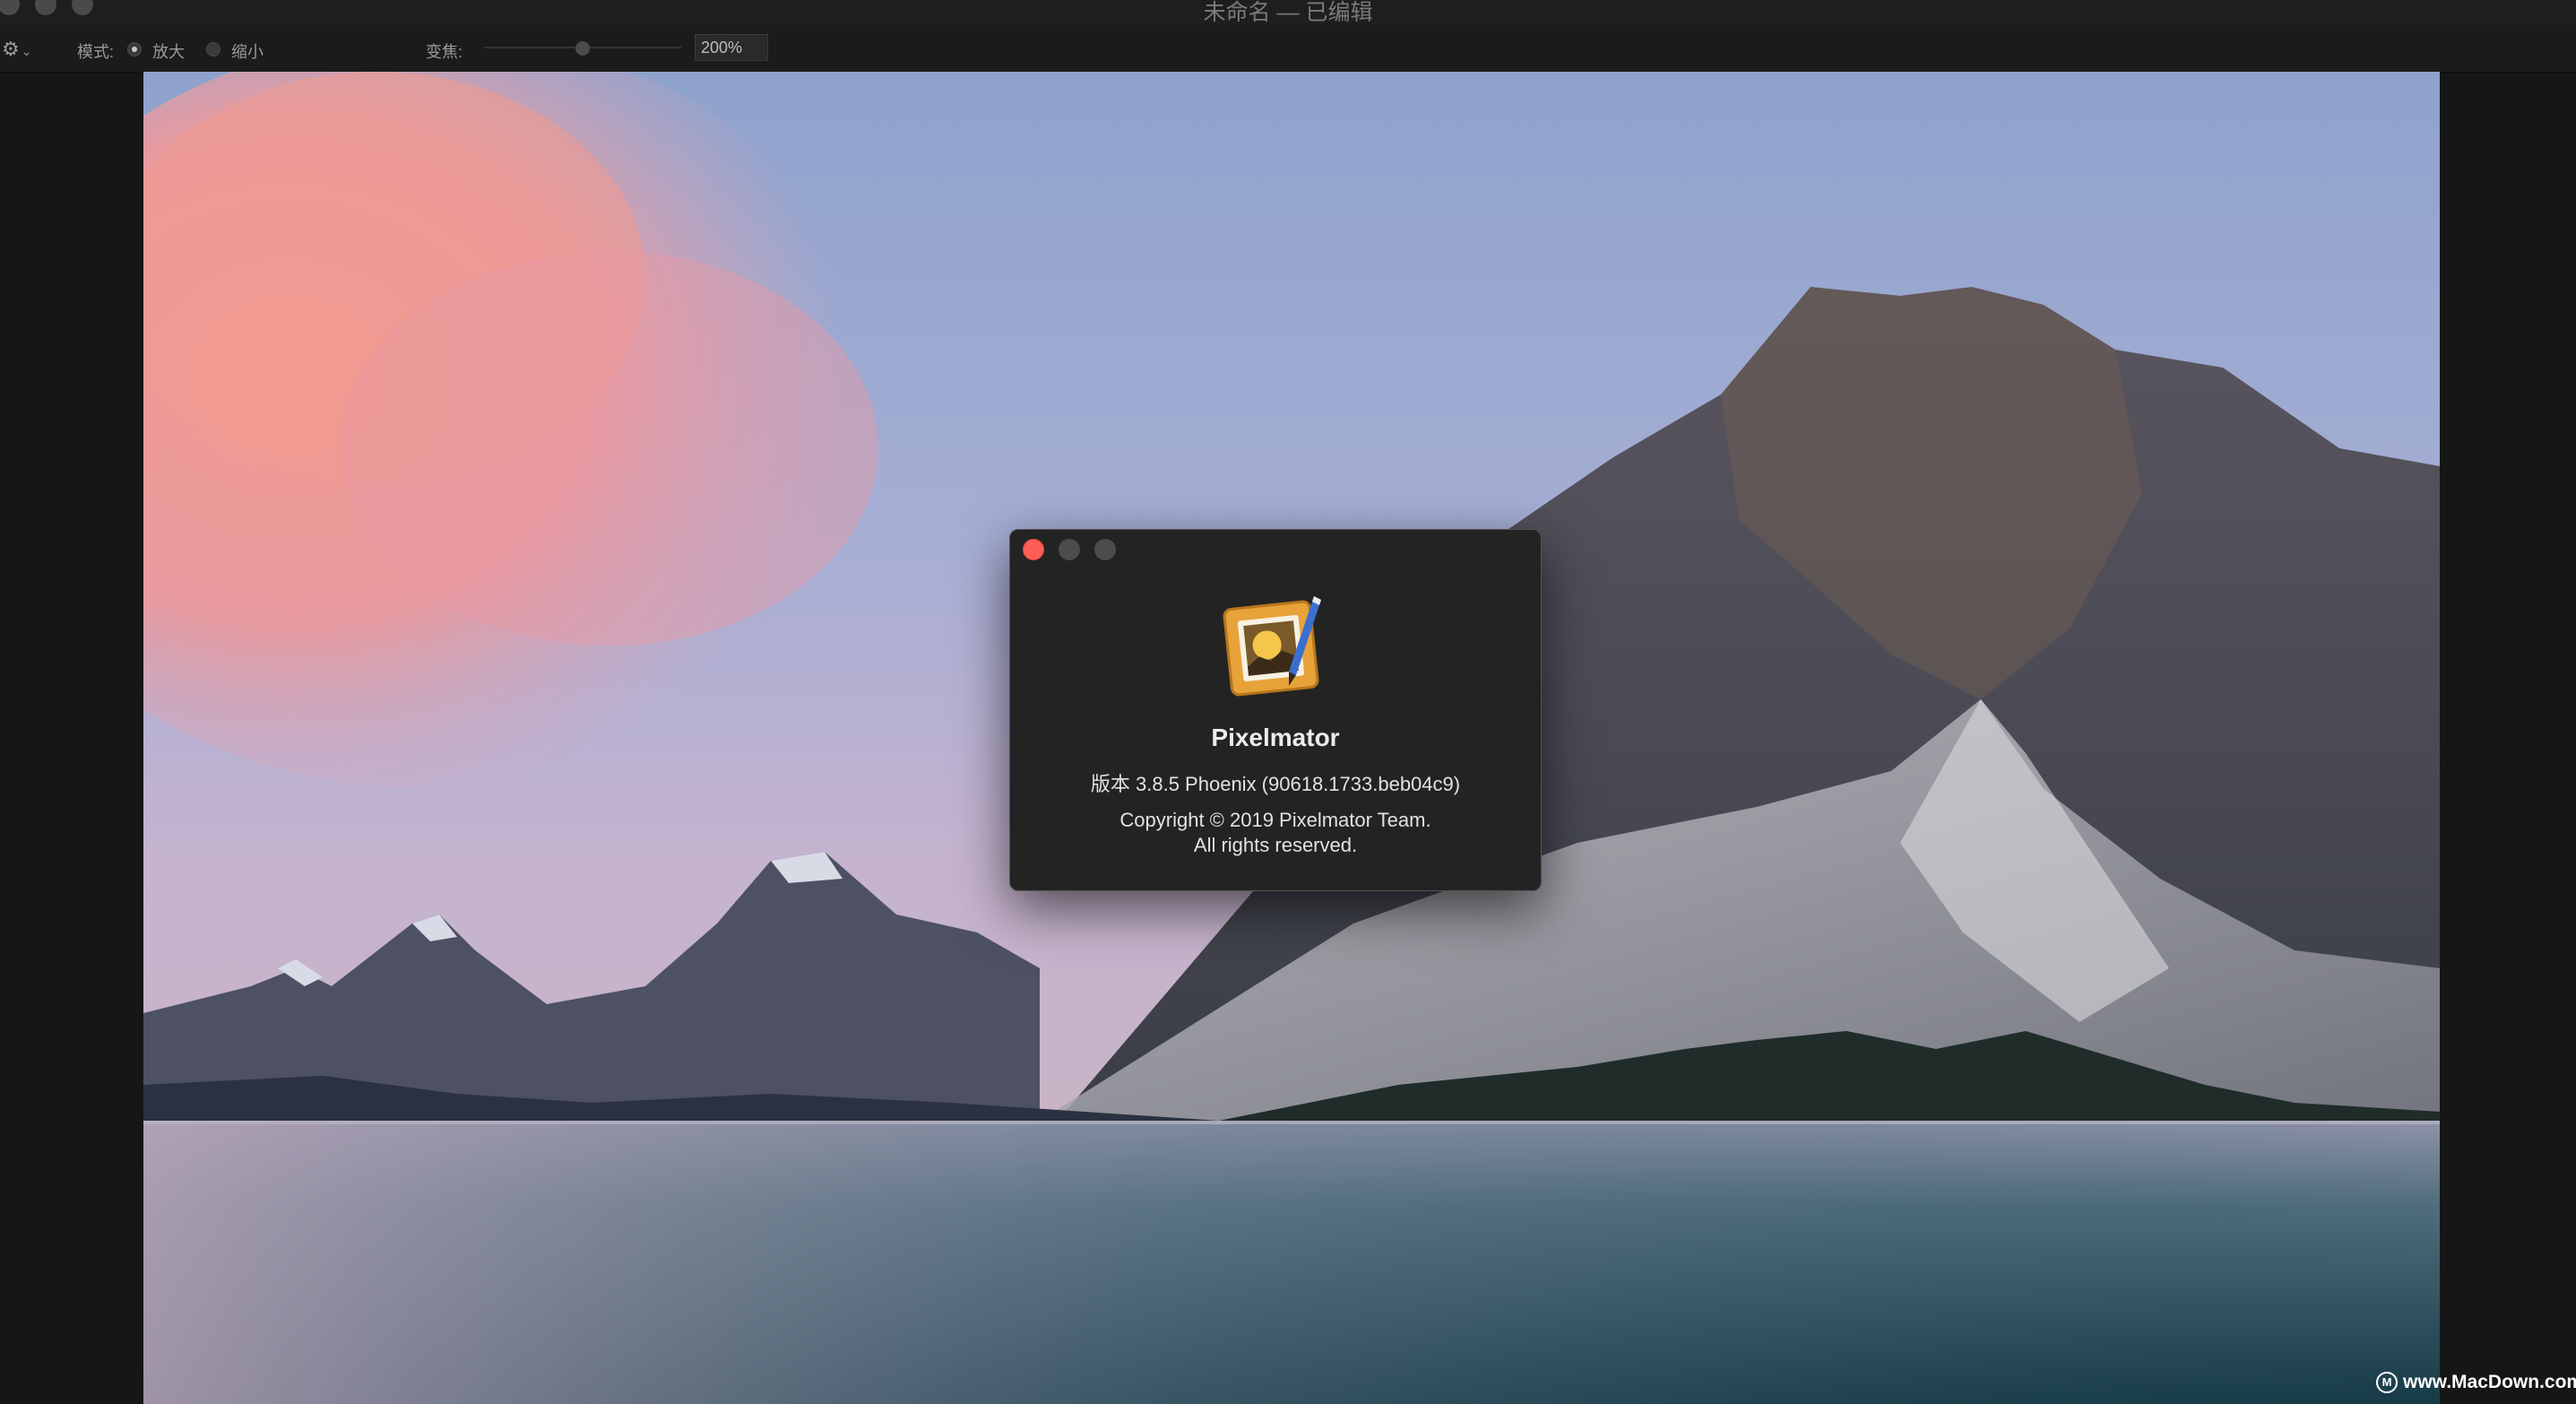 The width and height of the screenshot is (2576, 1404). I want to click on dialog-minimize-button, so click(1069, 549).